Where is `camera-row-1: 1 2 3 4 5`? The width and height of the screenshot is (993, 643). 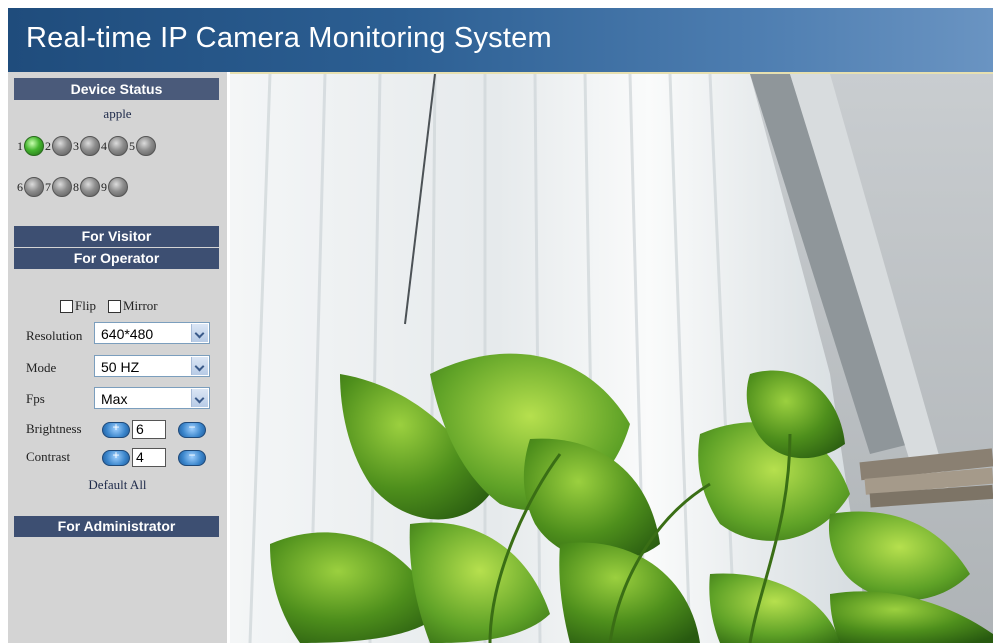
camera-row-1: 1 2 3 4 5 is located at coordinates (87, 146).